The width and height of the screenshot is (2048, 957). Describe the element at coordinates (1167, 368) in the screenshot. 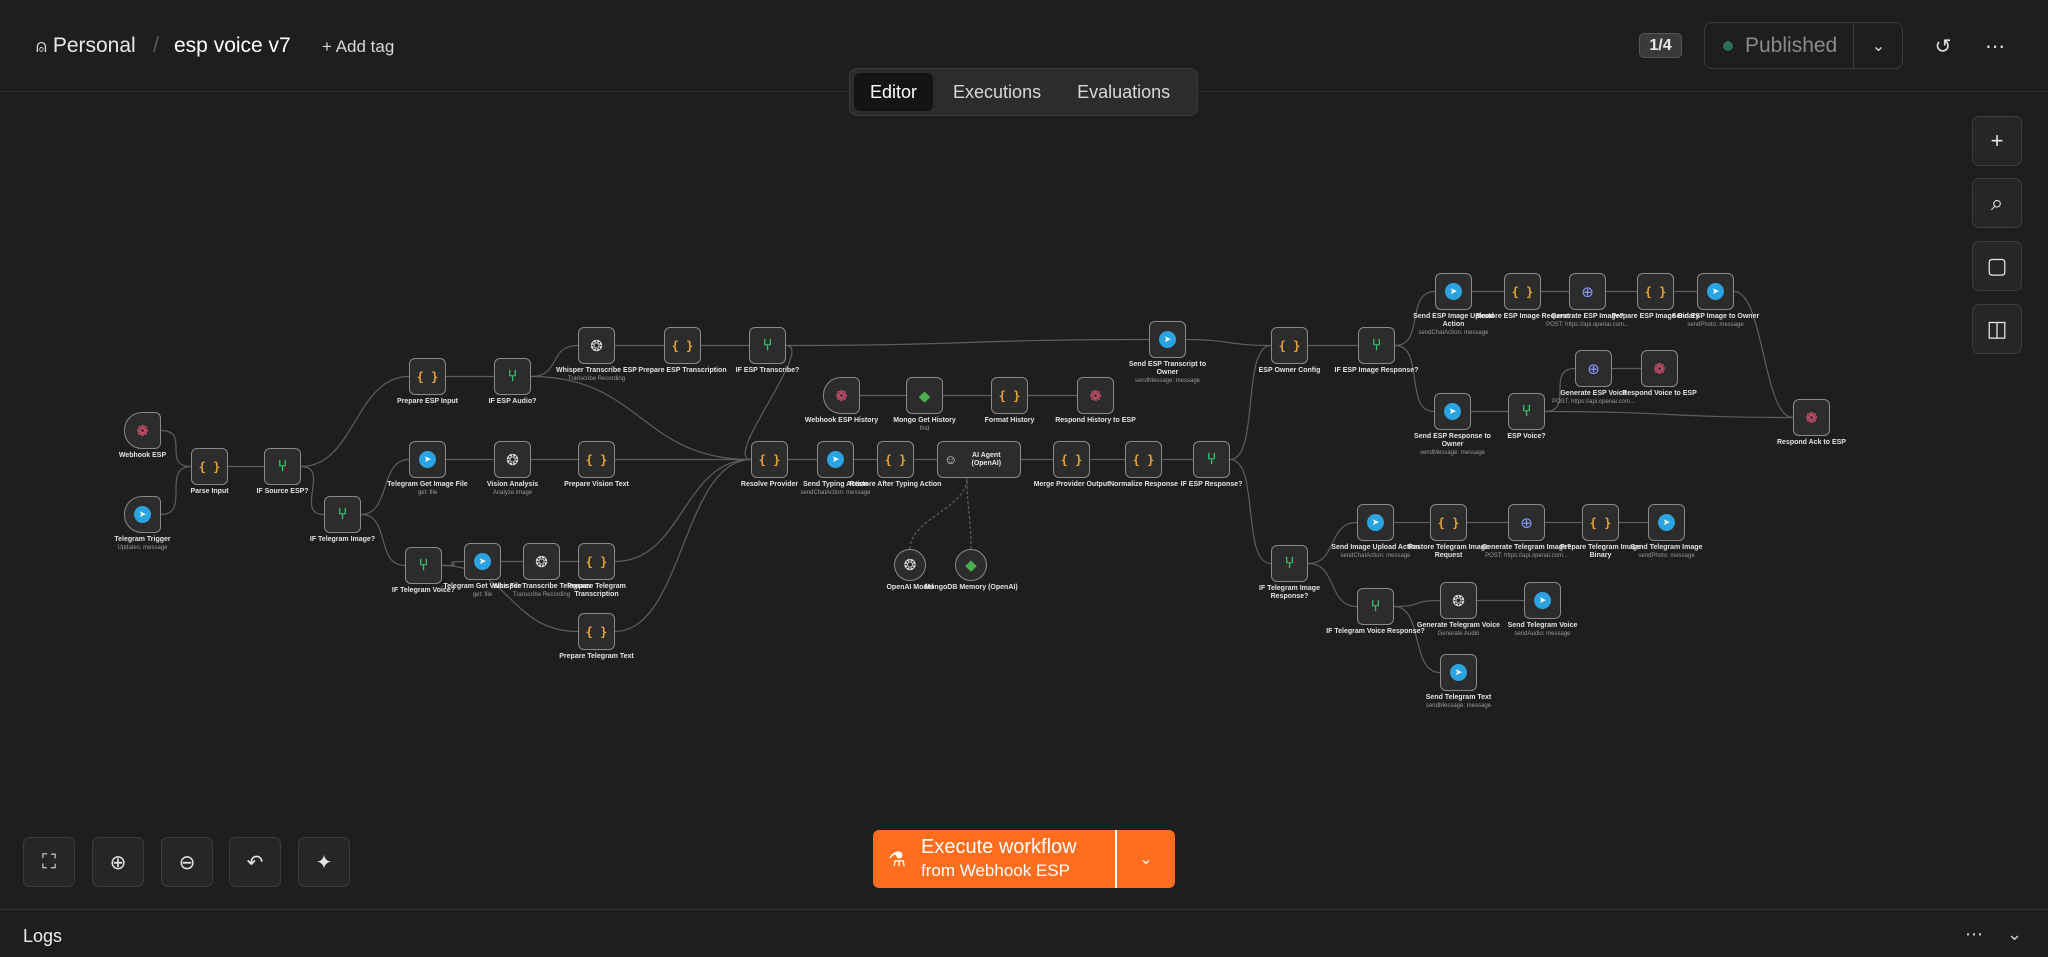

I see `node-title: Send ESP Transcript to Owner` at that location.